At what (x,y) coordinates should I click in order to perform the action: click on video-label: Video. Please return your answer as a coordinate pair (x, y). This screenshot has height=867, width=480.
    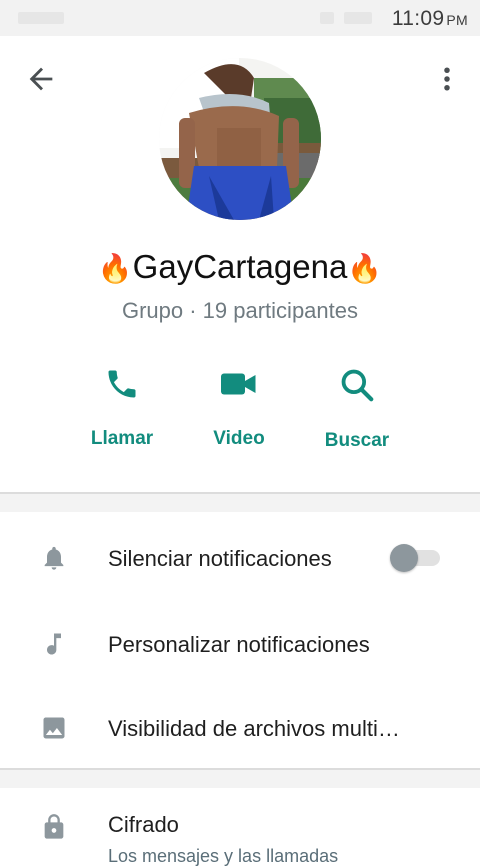
    Looking at the image, I should click on (239, 438).